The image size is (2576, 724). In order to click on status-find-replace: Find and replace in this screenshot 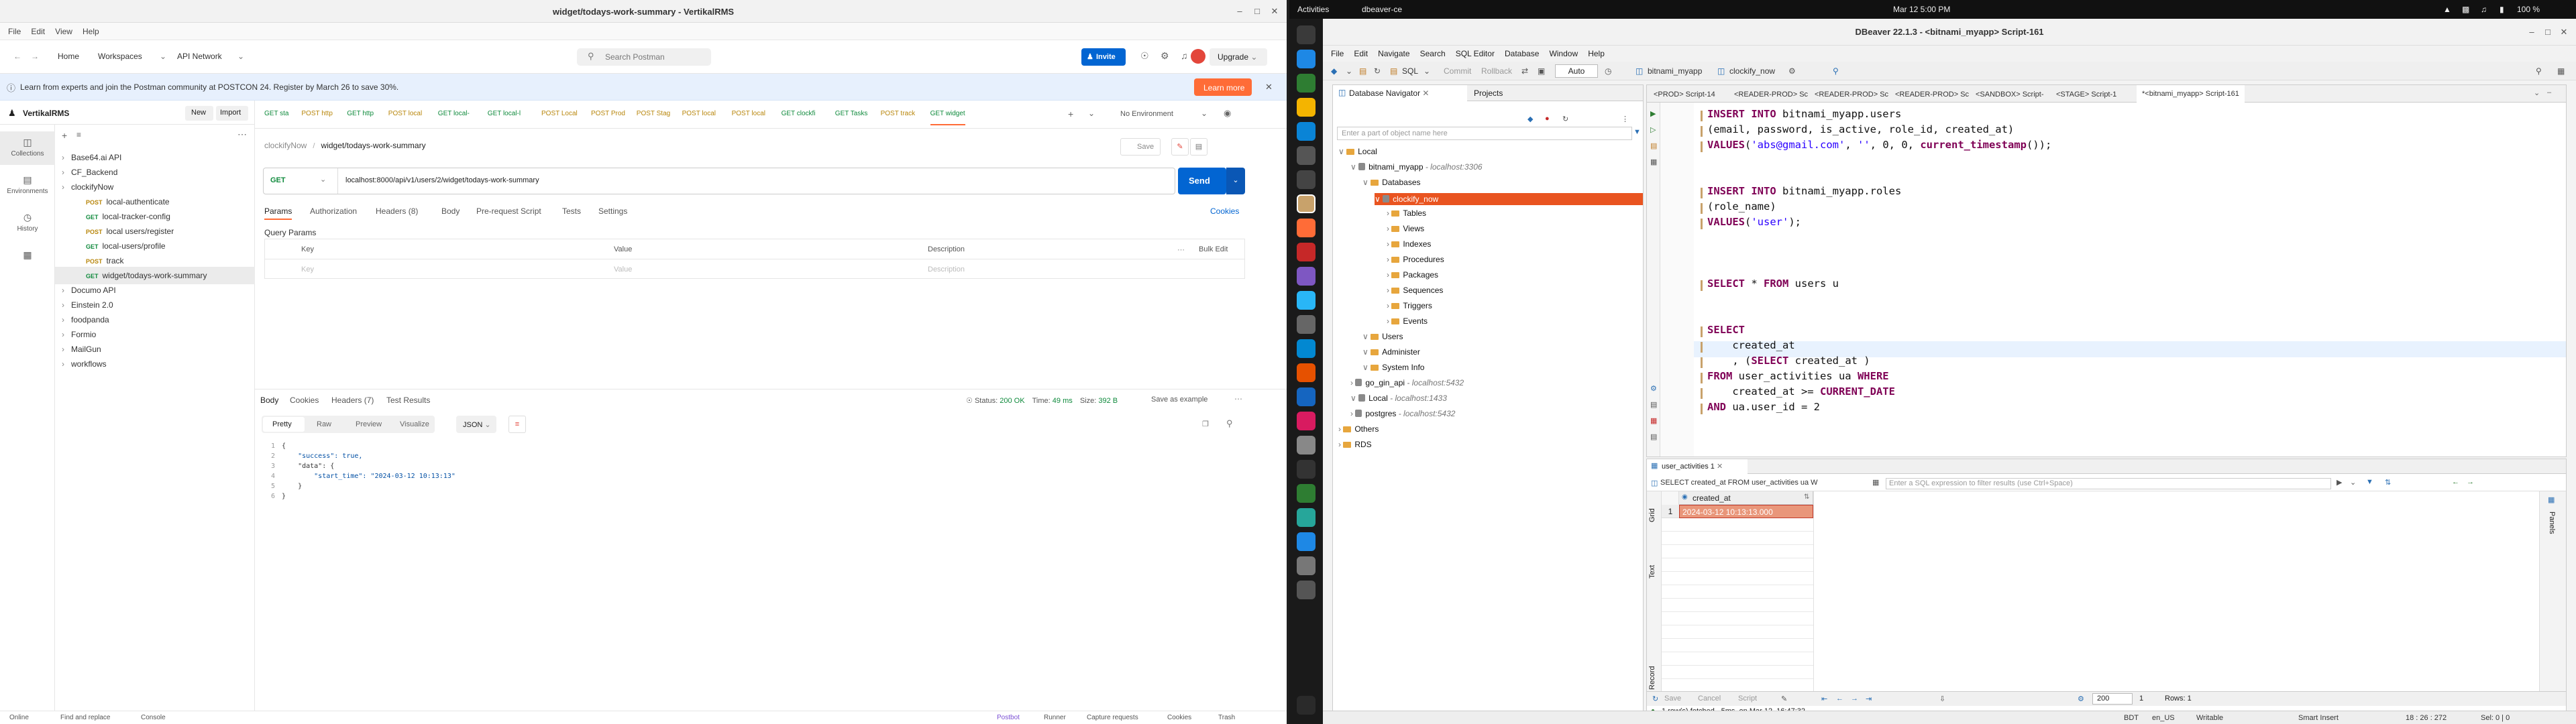, I will do `click(85, 717)`.